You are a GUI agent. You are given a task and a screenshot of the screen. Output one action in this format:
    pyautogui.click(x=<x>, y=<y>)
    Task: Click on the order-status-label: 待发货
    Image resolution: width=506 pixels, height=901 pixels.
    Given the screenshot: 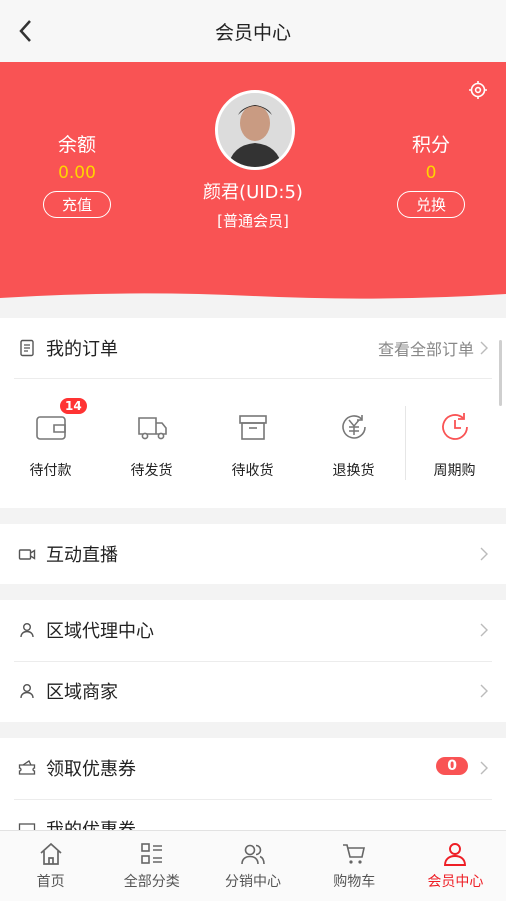 What is the action you would take?
    pyautogui.click(x=151, y=471)
    